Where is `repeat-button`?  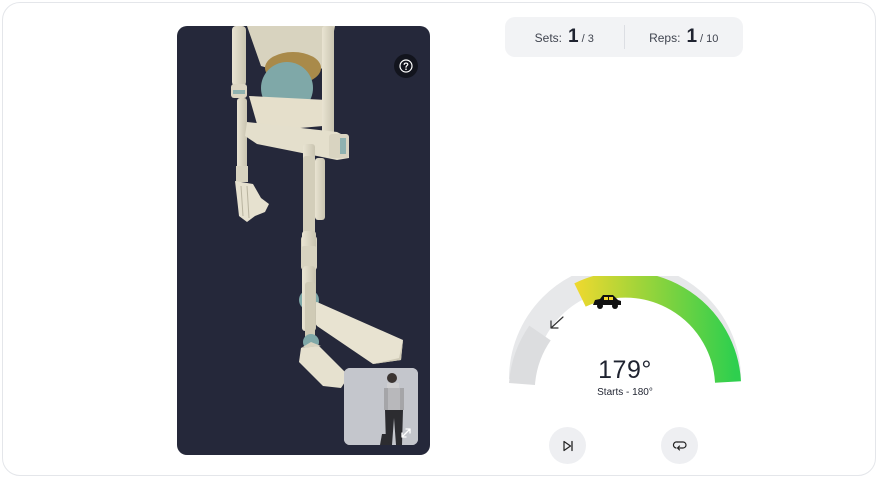
repeat-button is located at coordinates (679, 445).